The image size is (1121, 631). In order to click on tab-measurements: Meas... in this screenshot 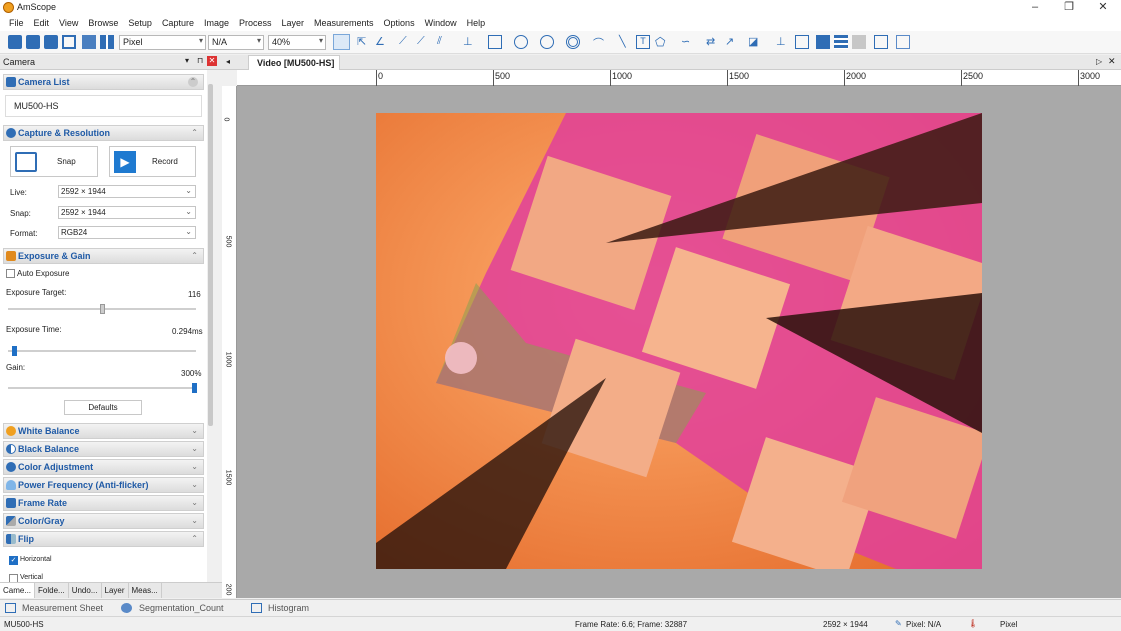, I will do `click(145, 590)`.